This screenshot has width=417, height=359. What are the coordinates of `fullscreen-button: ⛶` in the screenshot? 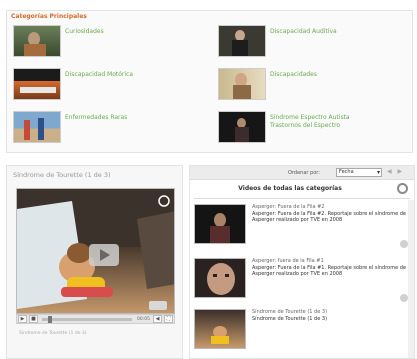 It's located at (168, 319).